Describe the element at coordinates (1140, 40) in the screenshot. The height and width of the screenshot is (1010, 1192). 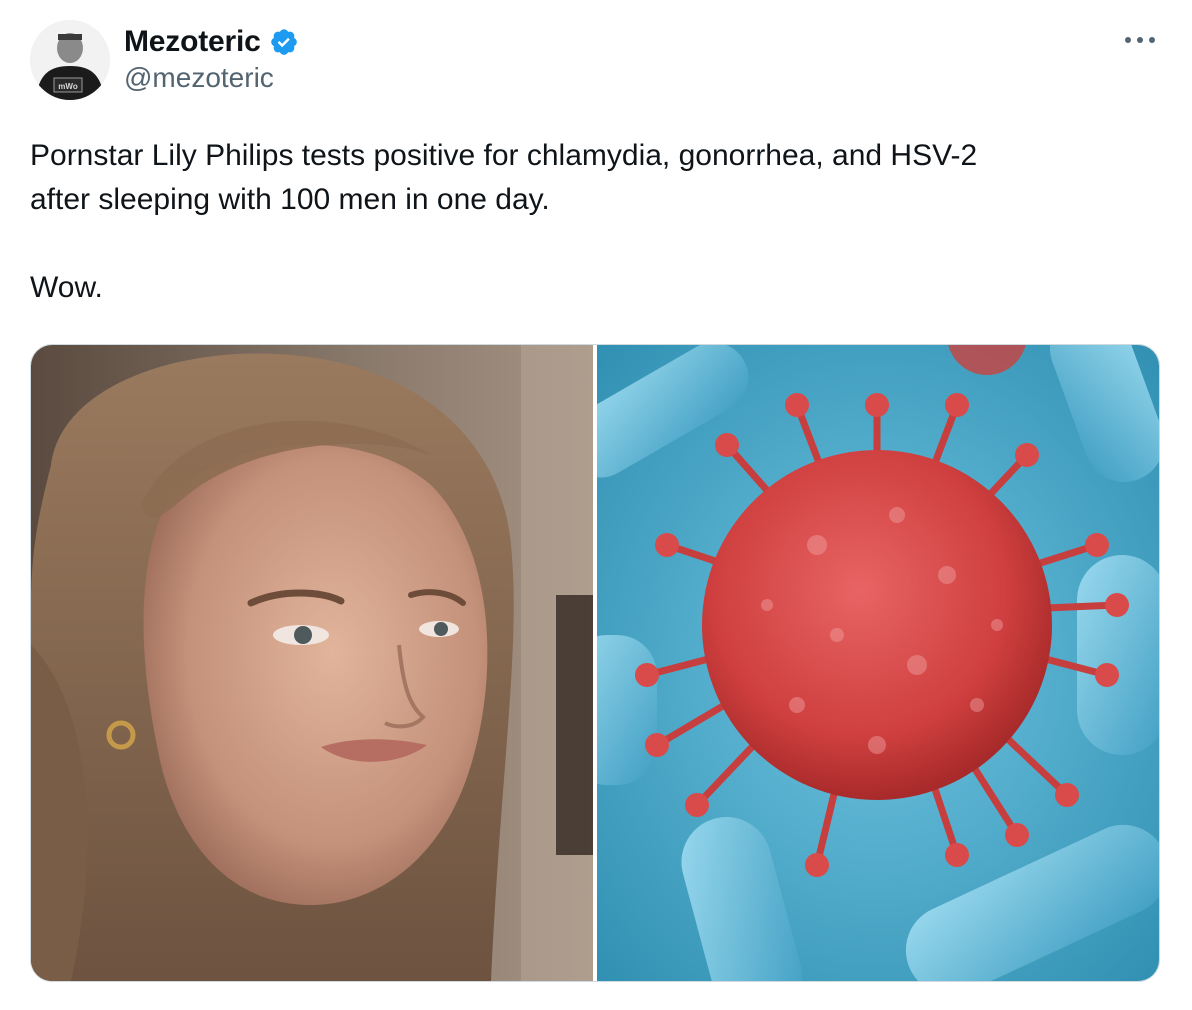
I see `more-horizontal-icon` at that location.